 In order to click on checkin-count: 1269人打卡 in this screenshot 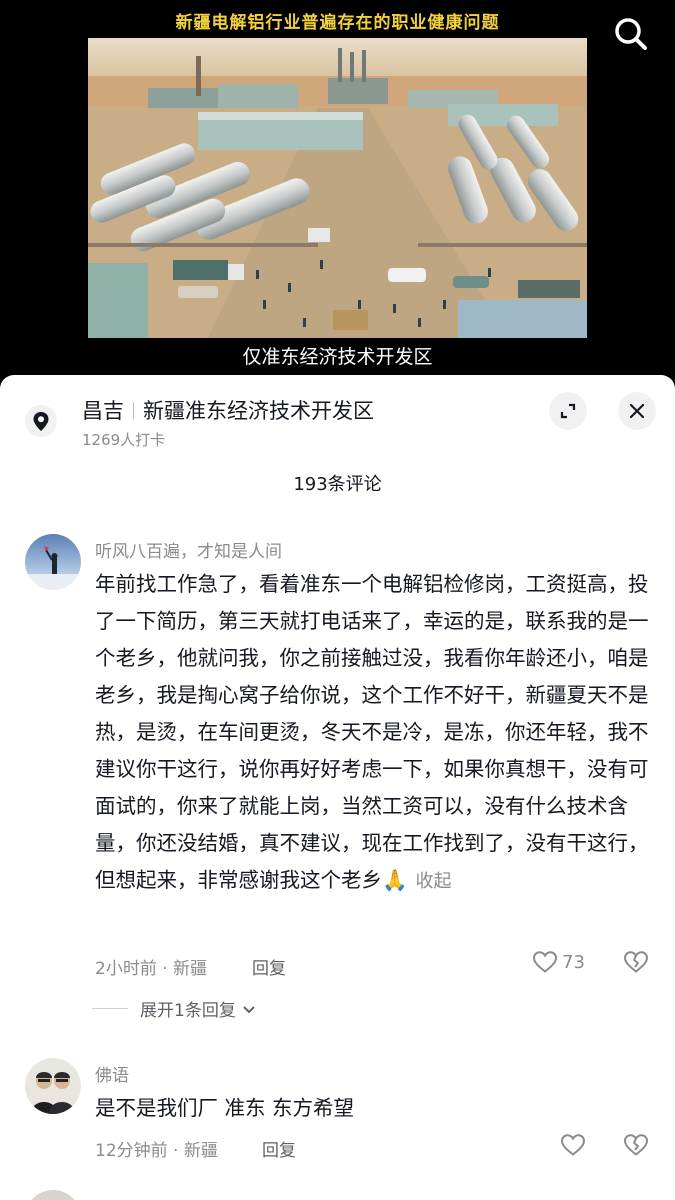, I will do `click(124, 440)`.